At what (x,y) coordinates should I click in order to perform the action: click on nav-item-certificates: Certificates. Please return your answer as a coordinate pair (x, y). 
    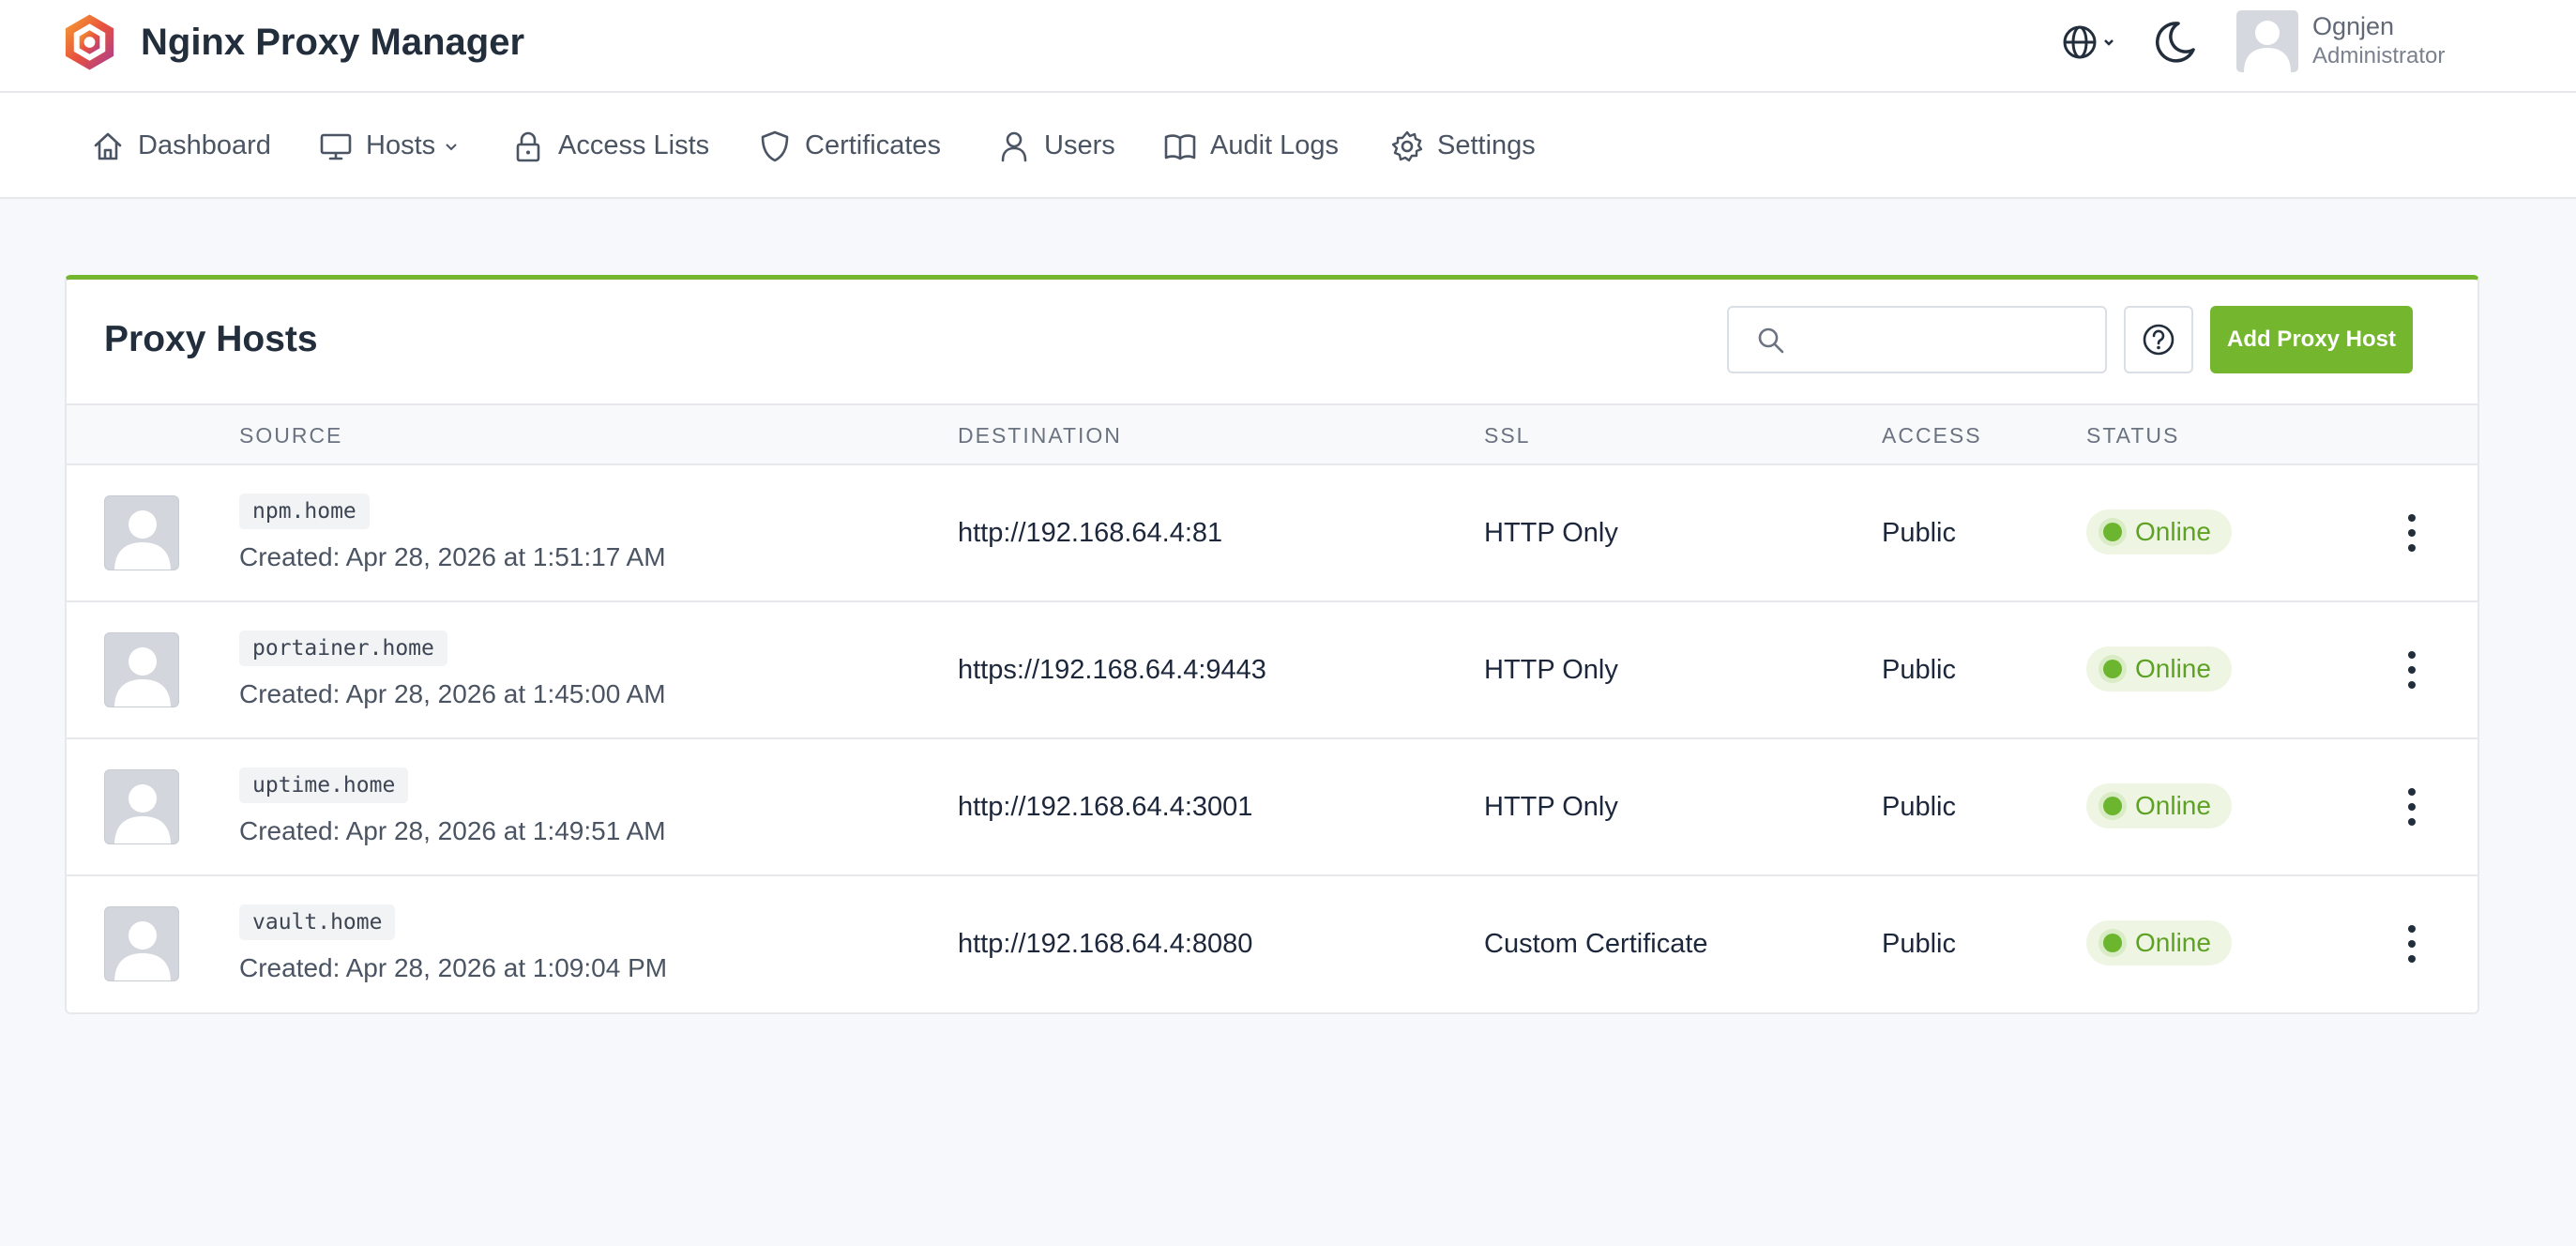
    Looking at the image, I should click on (850, 146).